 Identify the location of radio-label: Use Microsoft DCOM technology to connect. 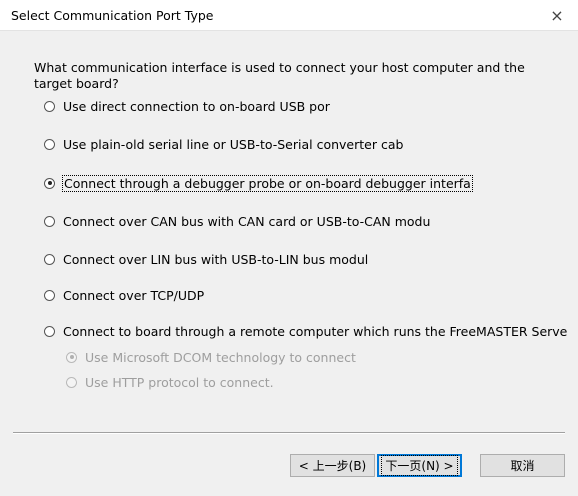
(220, 357).